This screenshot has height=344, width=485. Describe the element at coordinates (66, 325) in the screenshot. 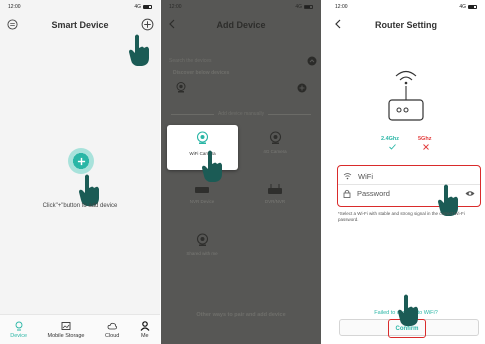

I see `storage-icon` at that location.